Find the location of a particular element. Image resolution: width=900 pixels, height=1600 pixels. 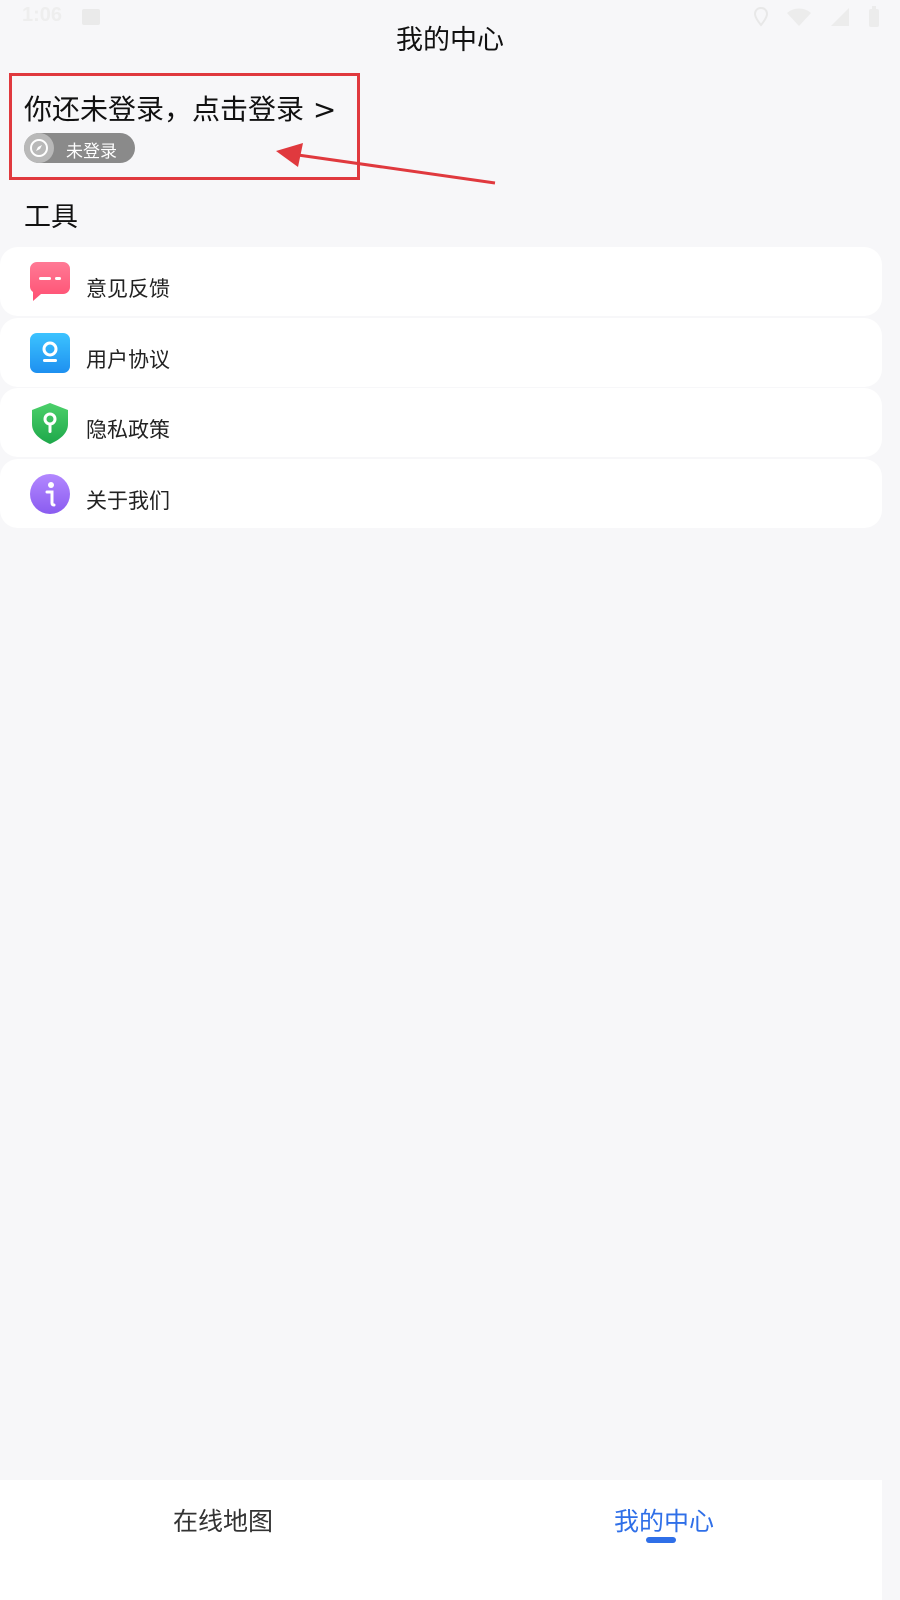

menu-item-feedback: 意见反馈 is located at coordinates (441, 281).